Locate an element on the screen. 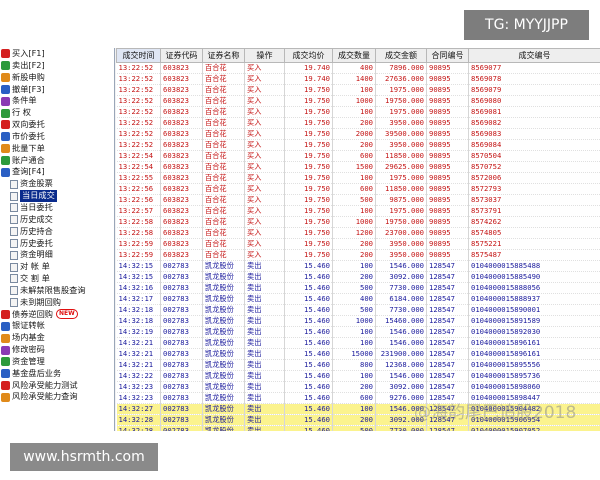  sidebar-item: 交 割 单 is located at coordinates (57, 279).